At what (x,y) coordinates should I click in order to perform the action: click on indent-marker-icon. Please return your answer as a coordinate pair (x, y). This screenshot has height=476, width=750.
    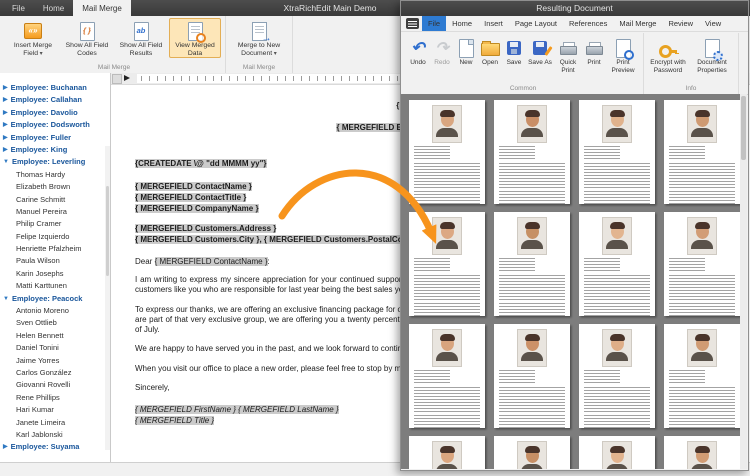
    Looking at the image, I should click on (127, 78).